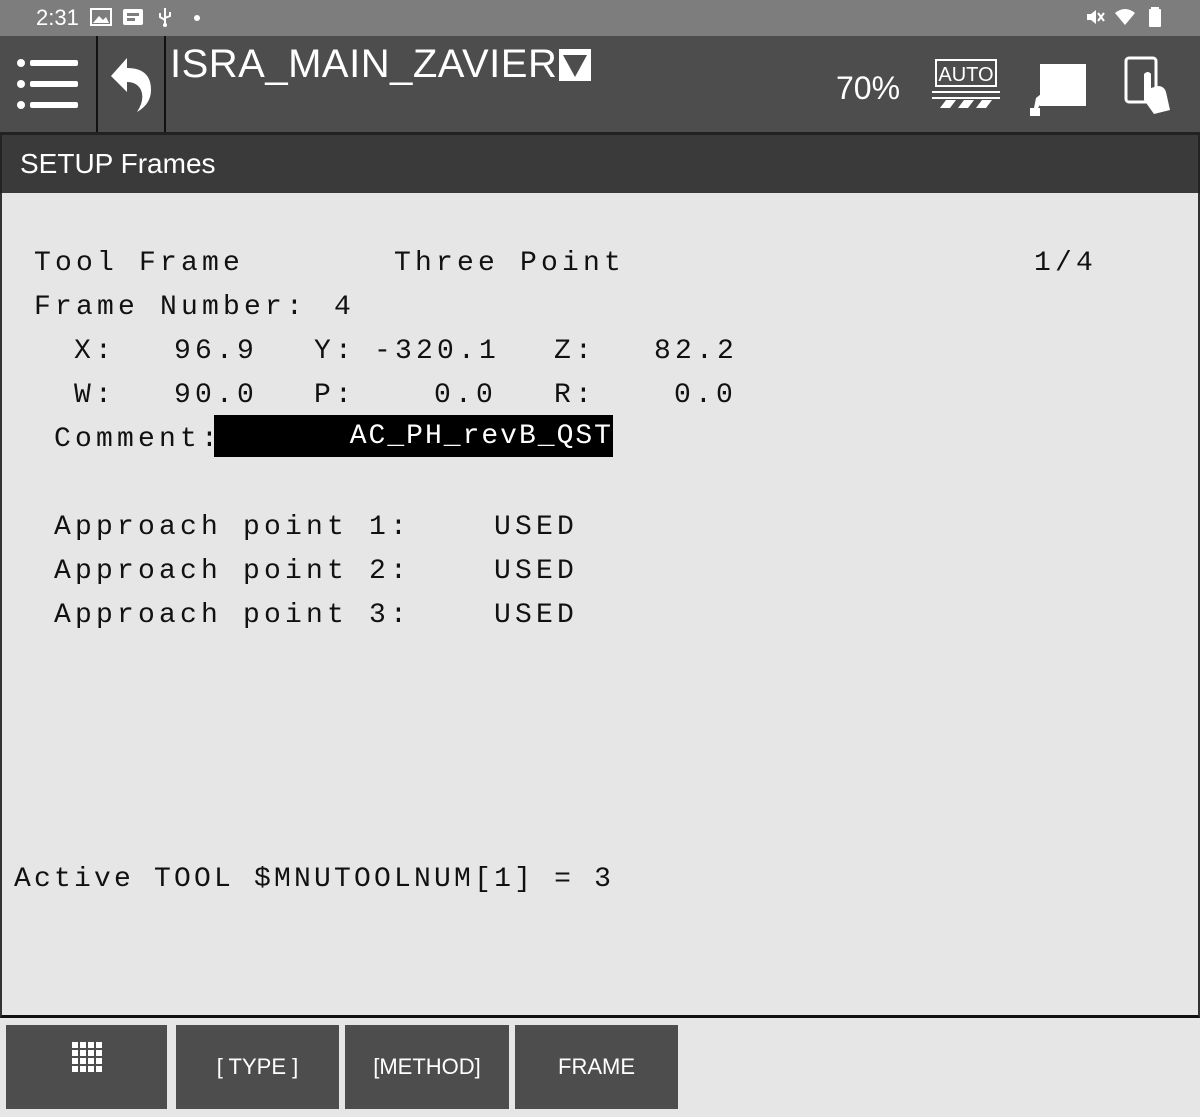 This screenshot has width=1200, height=1117. What do you see at coordinates (171, 307) in the screenshot?
I see `frame-number-label: Frame Number:` at bounding box center [171, 307].